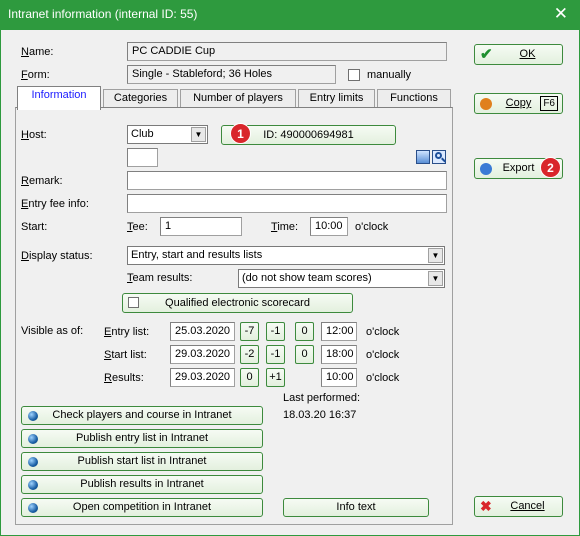  What do you see at coordinates (127, 332) in the screenshot?
I see `entry-list-label: Entry list:` at bounding box center [127, 332].